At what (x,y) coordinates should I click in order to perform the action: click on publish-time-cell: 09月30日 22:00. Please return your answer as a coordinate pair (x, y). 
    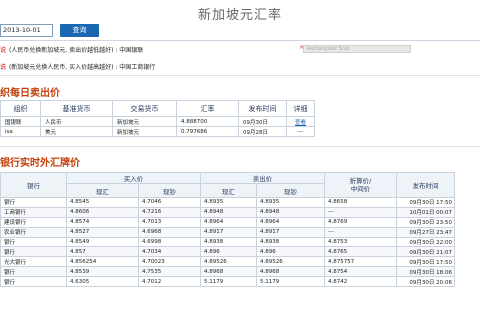
    Looking at the image, I should click on (425, 242).